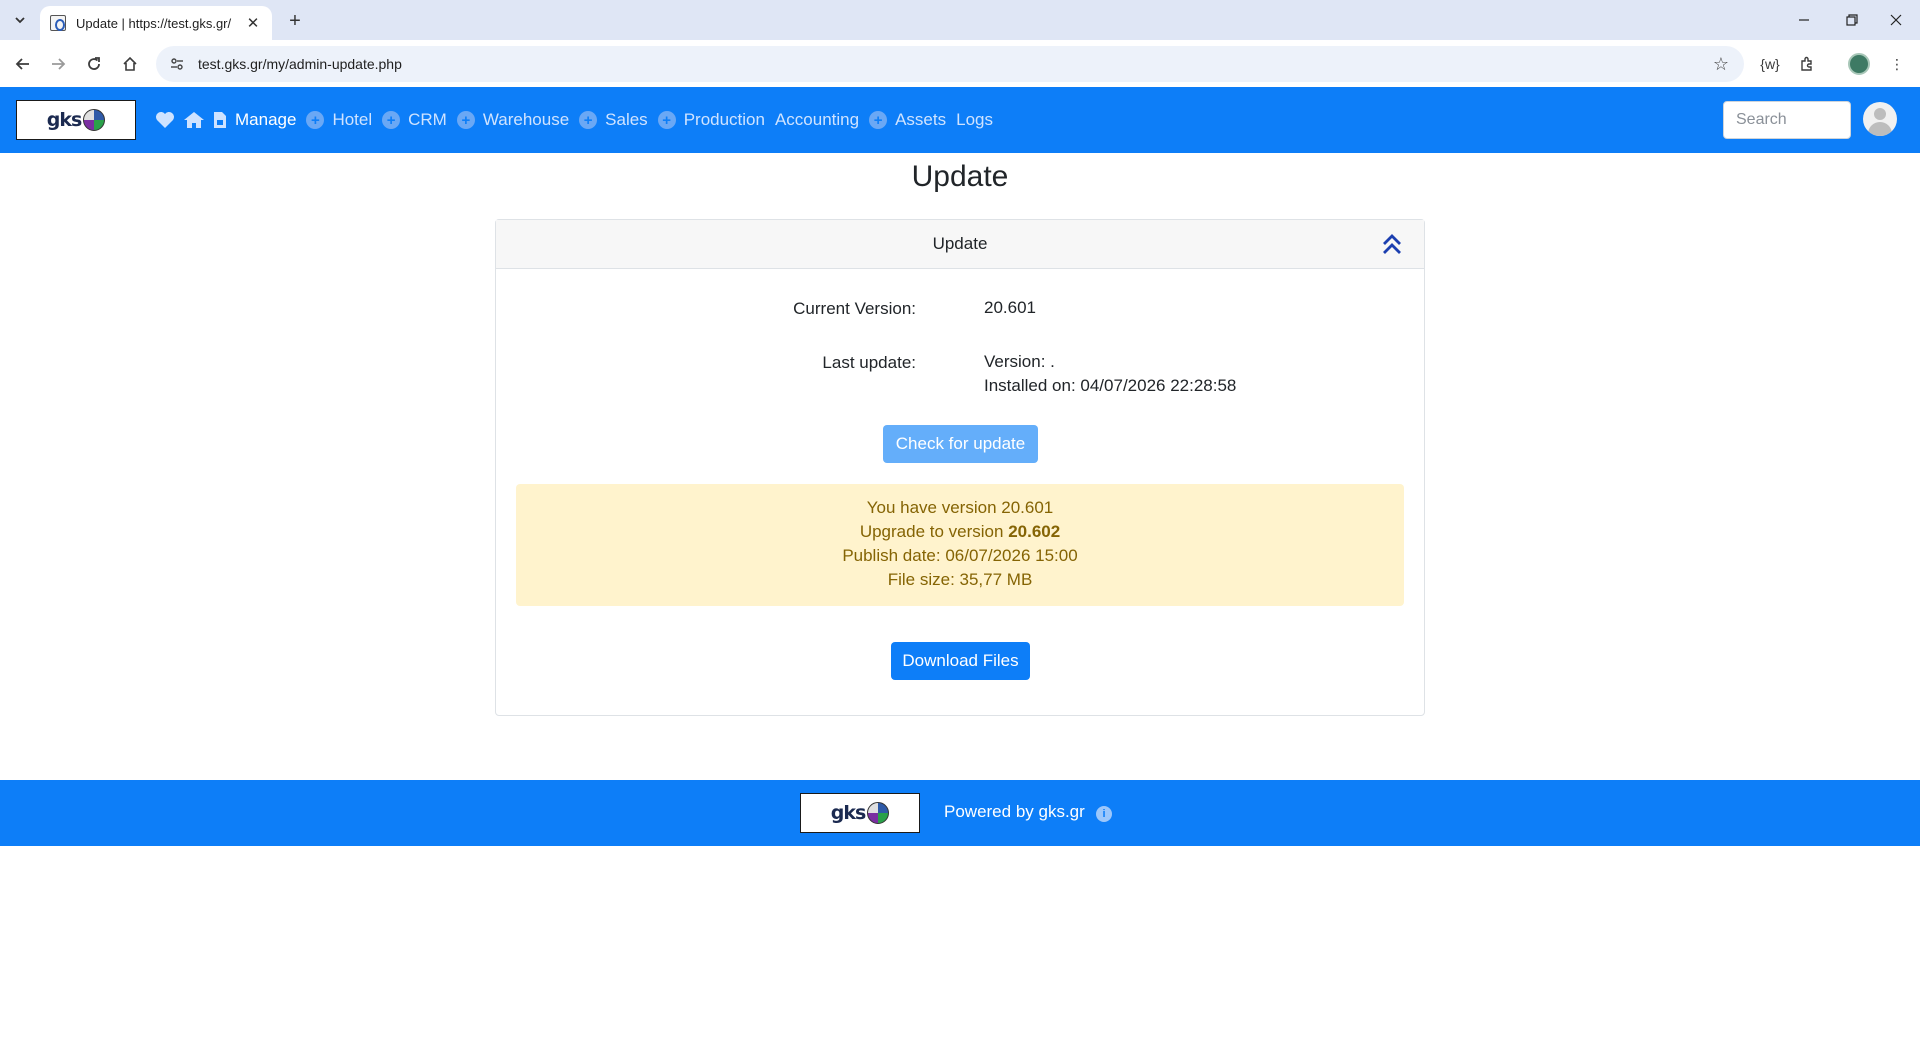 Image resolution: width=1920 pixels, height=1050 pixels. I want to click on powered-by-text: Powered by gks.gr, so click(1014, 812).